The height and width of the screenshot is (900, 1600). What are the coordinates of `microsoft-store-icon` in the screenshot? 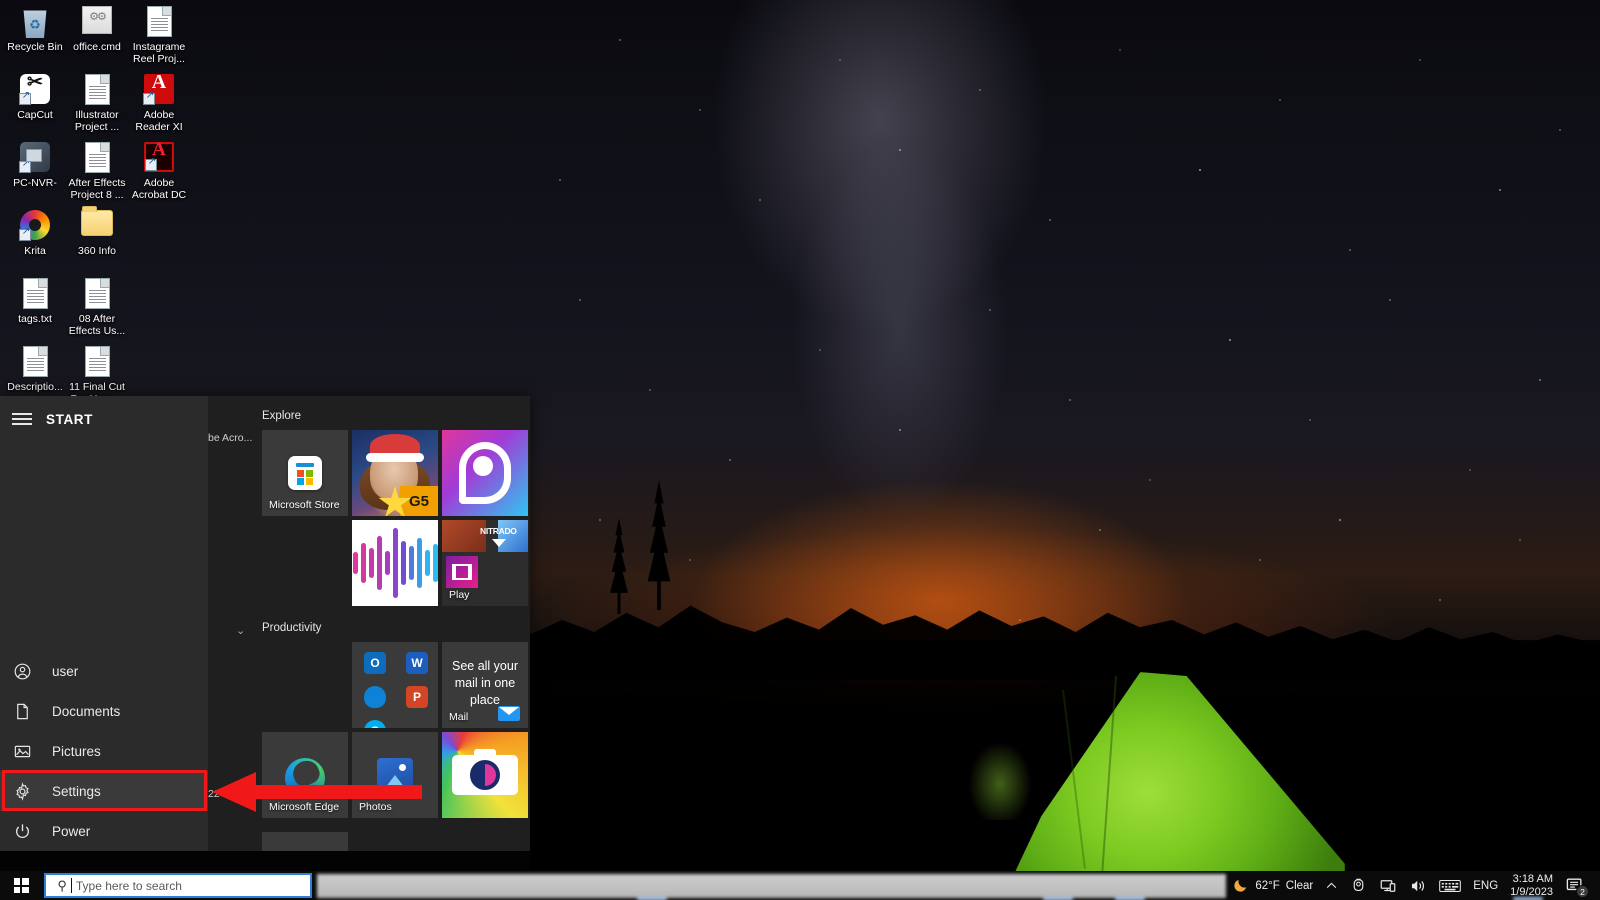 It's located at (305, 473).